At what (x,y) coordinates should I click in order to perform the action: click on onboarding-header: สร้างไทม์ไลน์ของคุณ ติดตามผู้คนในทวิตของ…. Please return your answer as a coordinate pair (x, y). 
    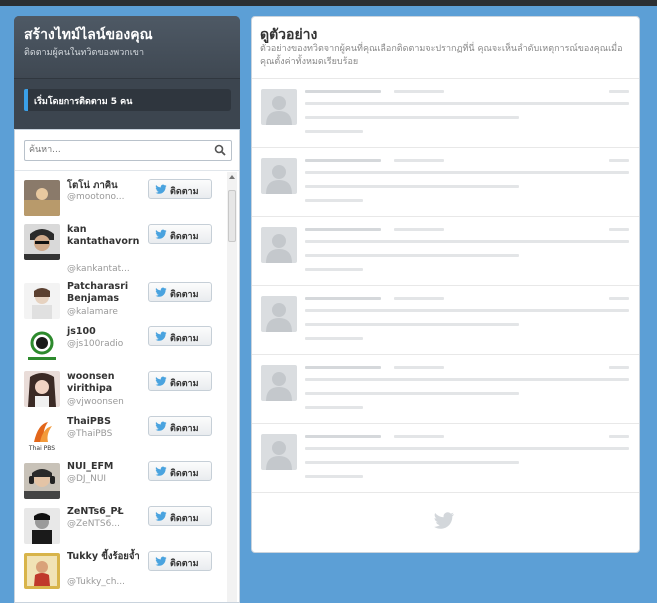
    Looking at the image, I should click on (127, 72).